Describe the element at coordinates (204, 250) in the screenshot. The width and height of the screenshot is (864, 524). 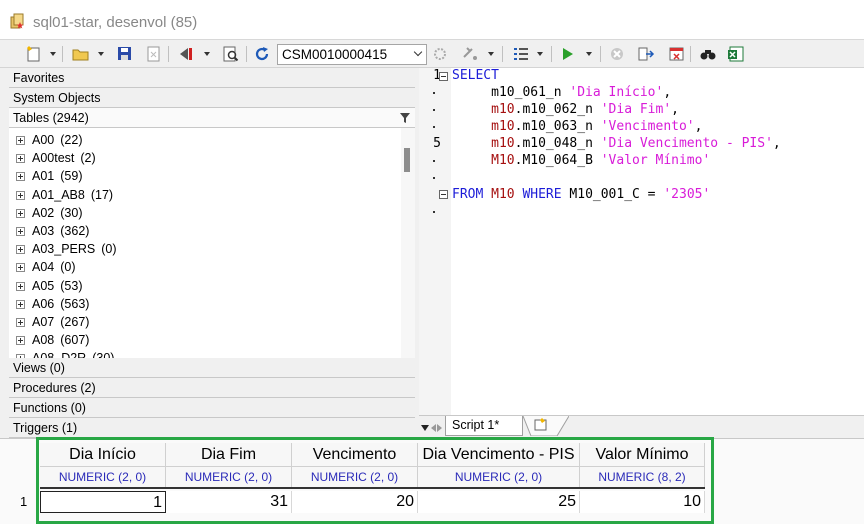
I see `table-tree-item: A03_PERS (0)` at that location.